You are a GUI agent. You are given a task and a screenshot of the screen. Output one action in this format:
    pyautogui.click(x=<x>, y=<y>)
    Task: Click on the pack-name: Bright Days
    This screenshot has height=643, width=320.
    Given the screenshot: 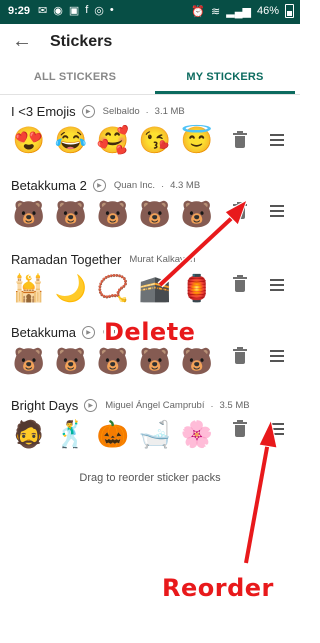 What is the action you would take?
    pyautogui.click(x=45, y=405)
    